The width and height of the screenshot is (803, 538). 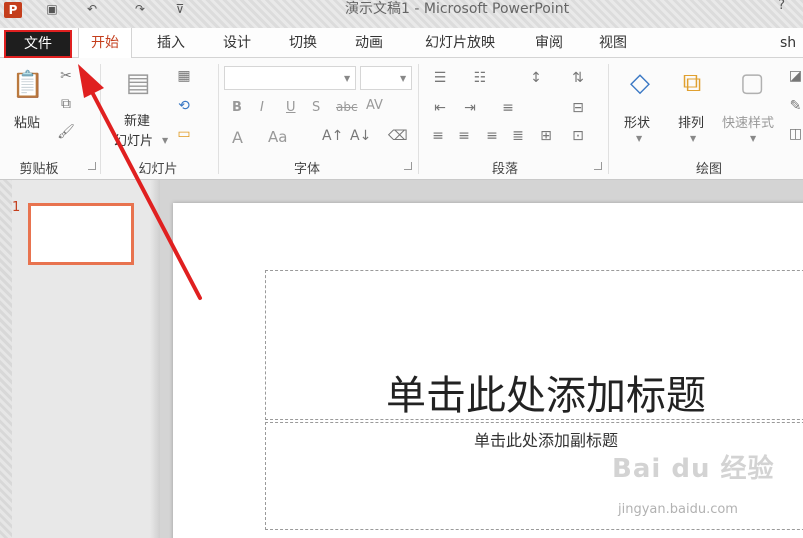 I want to click on quick-styles-button: 快速样式, so click(x=748, y=121).